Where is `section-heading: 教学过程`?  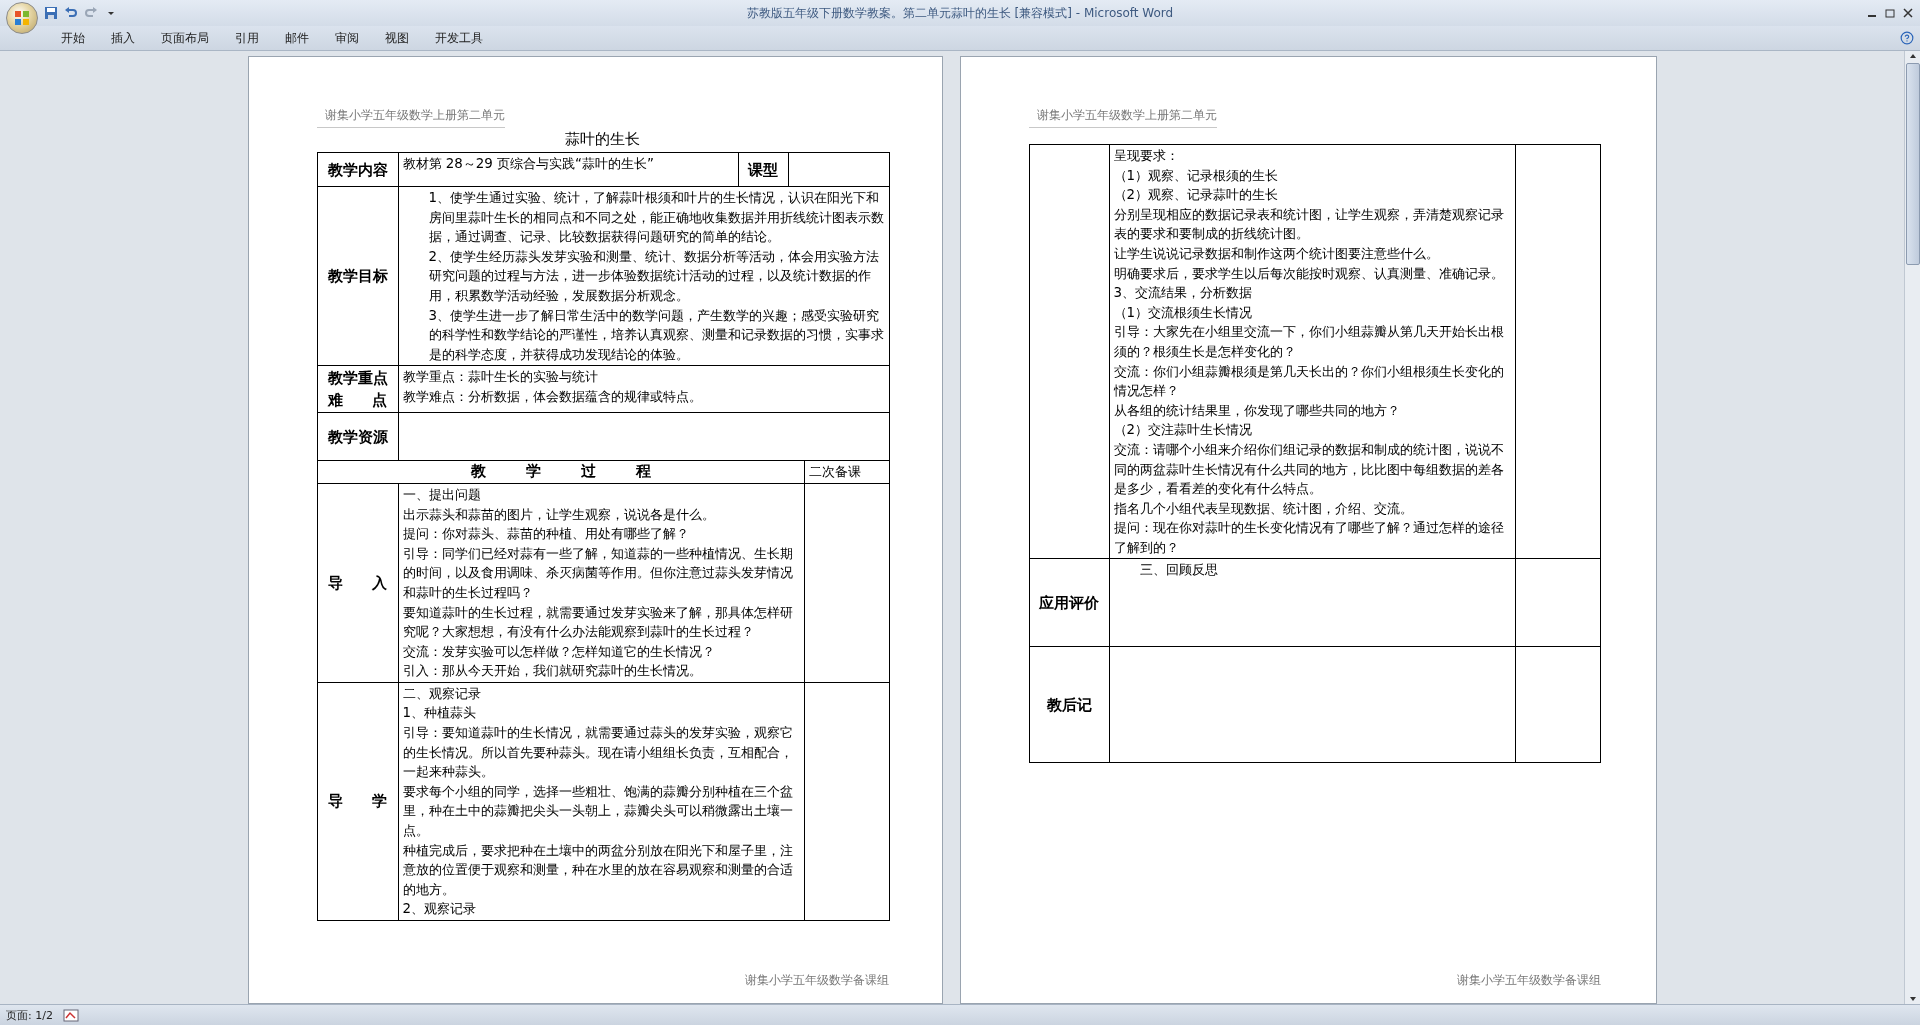 section-heading: 教学过程 is located at coordinates (580, 472).